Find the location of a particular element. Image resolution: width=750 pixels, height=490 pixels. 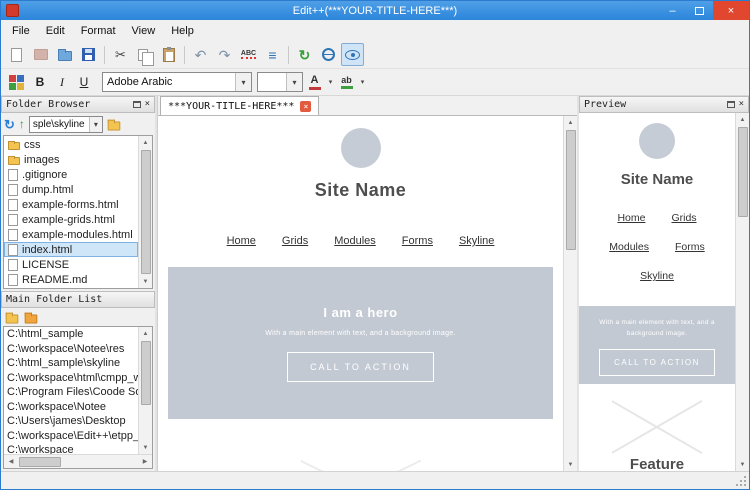

remove-folder-icon is located at coordinates (31, 317).